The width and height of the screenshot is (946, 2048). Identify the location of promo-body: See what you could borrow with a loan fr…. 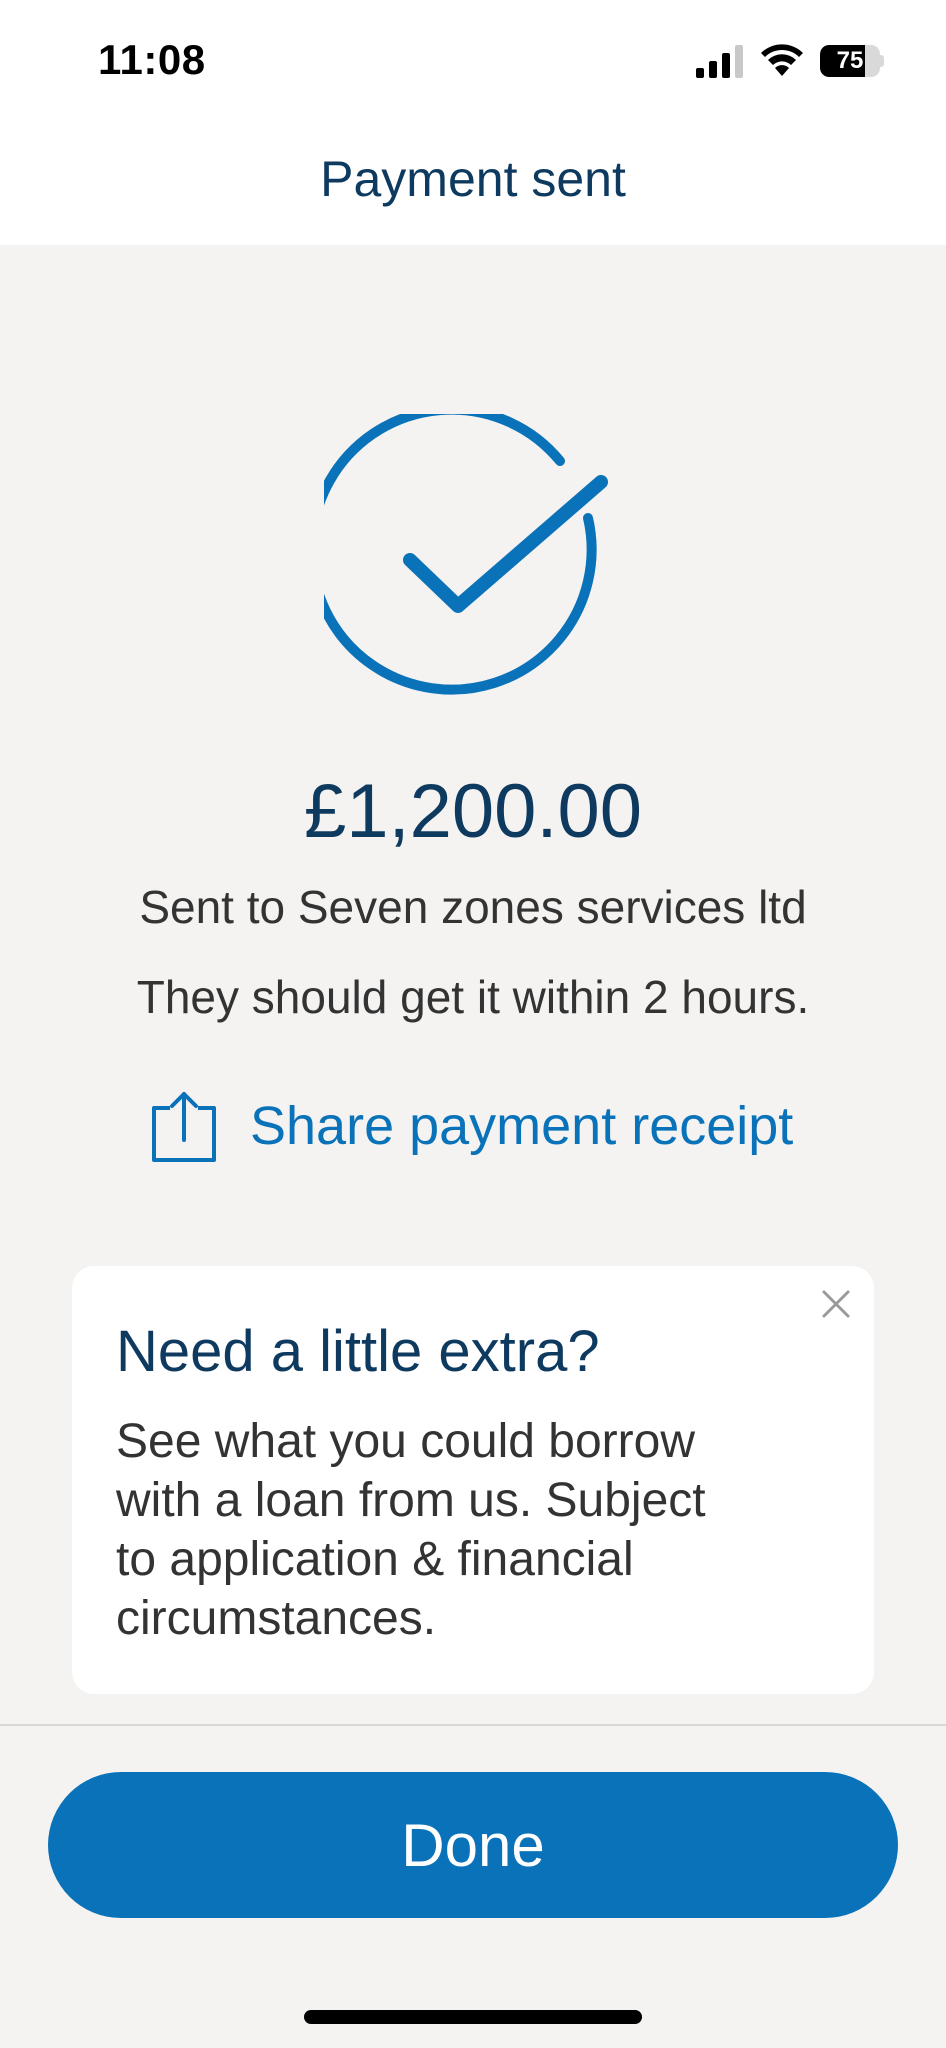
(411, 1530).